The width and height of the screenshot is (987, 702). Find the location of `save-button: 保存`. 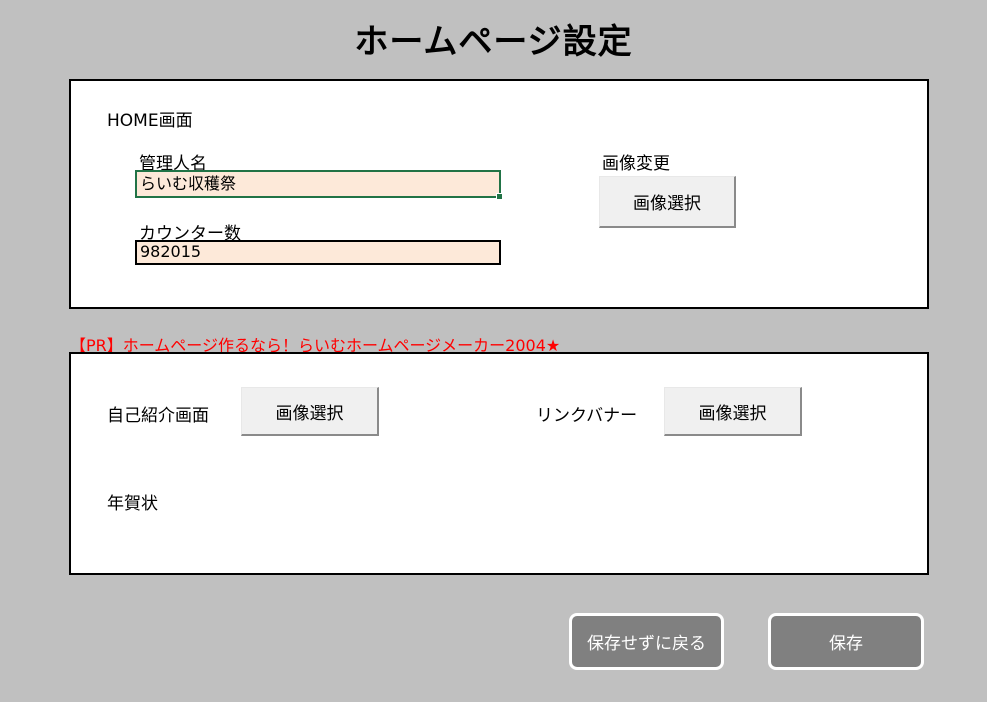

save-button: 保存 is located at coordinates (846, 641).